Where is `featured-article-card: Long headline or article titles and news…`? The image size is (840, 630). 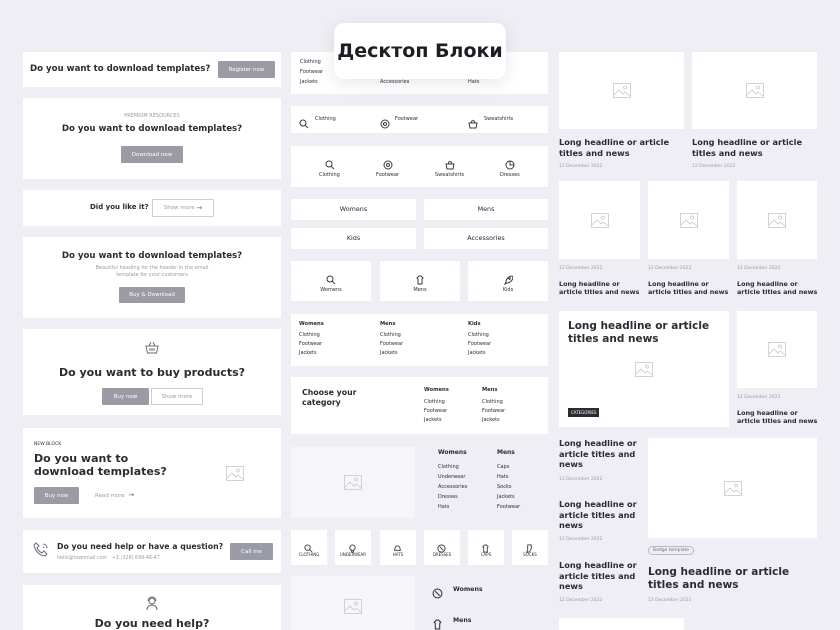 featured-article-card: Long headline or article titles and news… is located at coordinates (644, 369).